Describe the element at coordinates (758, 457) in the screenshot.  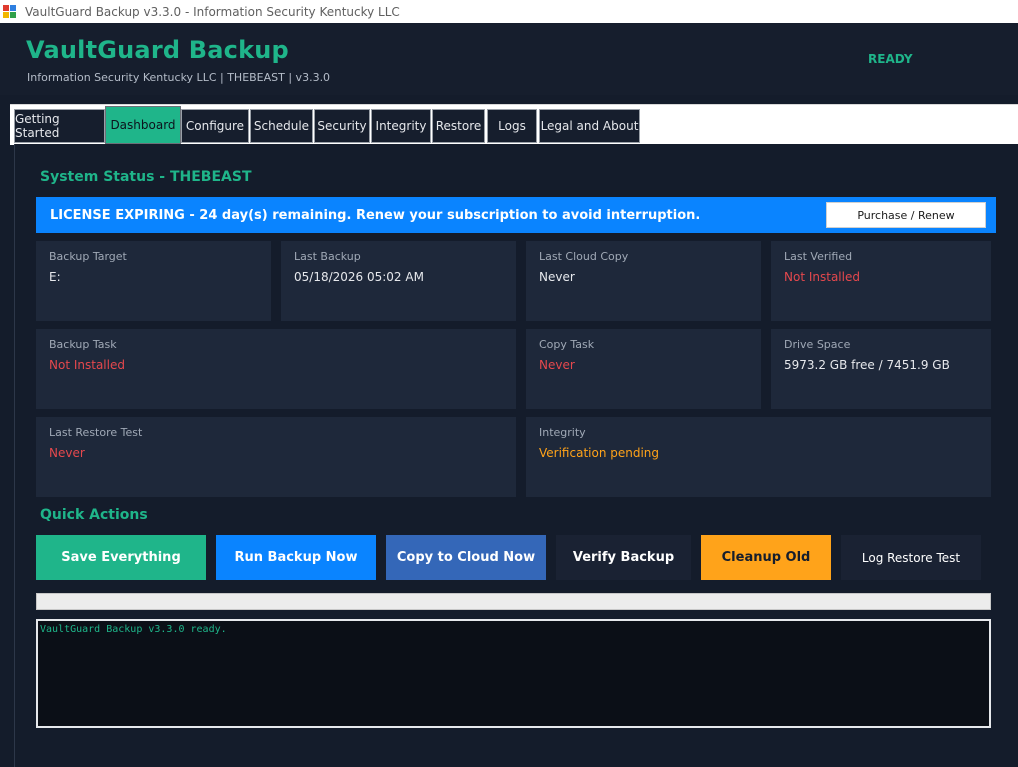
I see `card-integrity: Integrity Verification pending` at that location.